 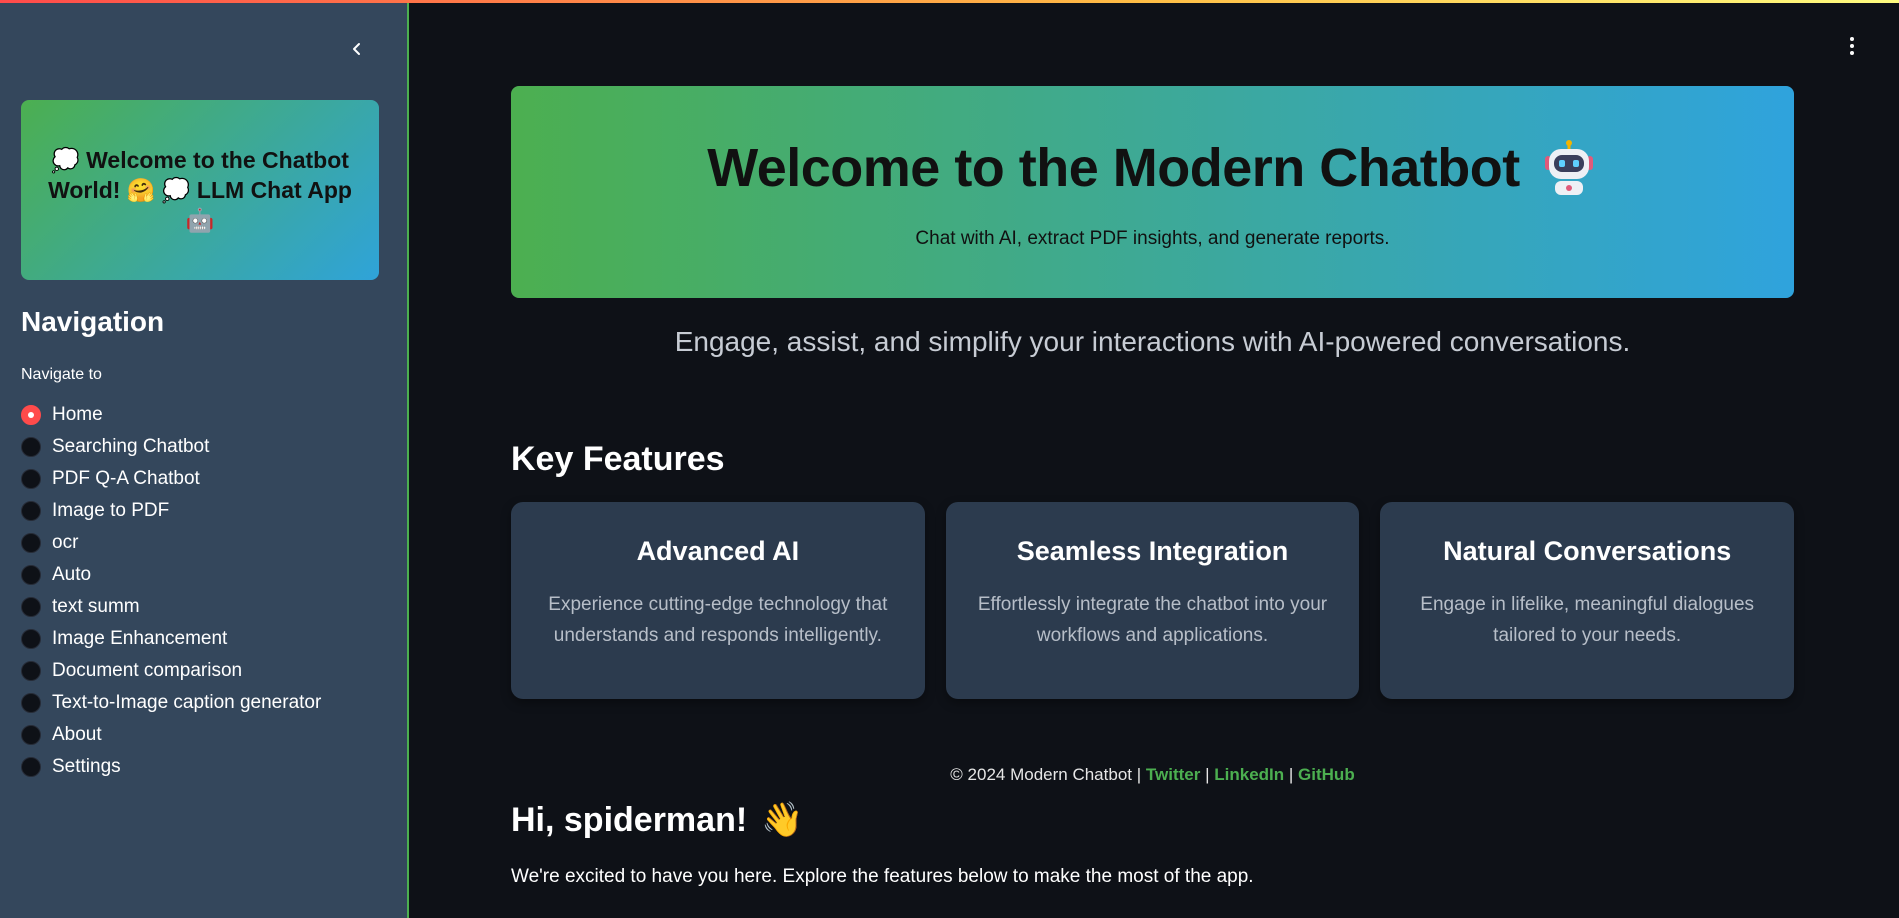 I want to click on user-greeting: Hi, spiderman! 👋, so click(x=657, y=820).